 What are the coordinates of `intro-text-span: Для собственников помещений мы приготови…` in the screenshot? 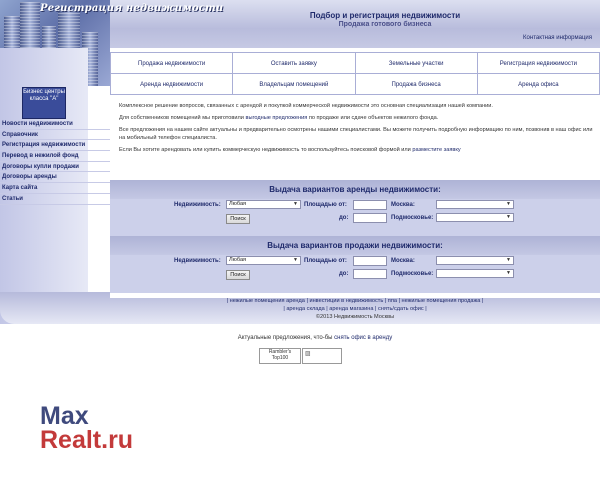 It's located at (182, 118).